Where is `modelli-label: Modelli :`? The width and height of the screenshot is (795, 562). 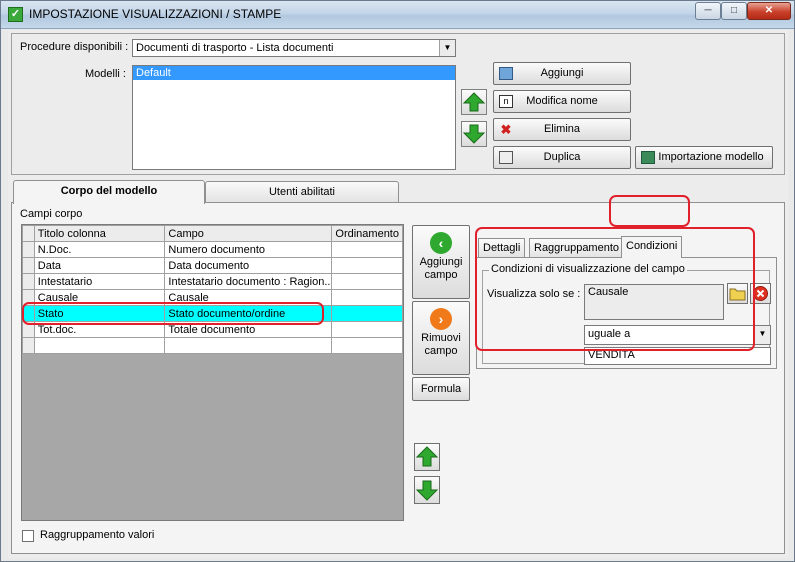 modelli-label: Modelli : is located at coordinates (105, 74).